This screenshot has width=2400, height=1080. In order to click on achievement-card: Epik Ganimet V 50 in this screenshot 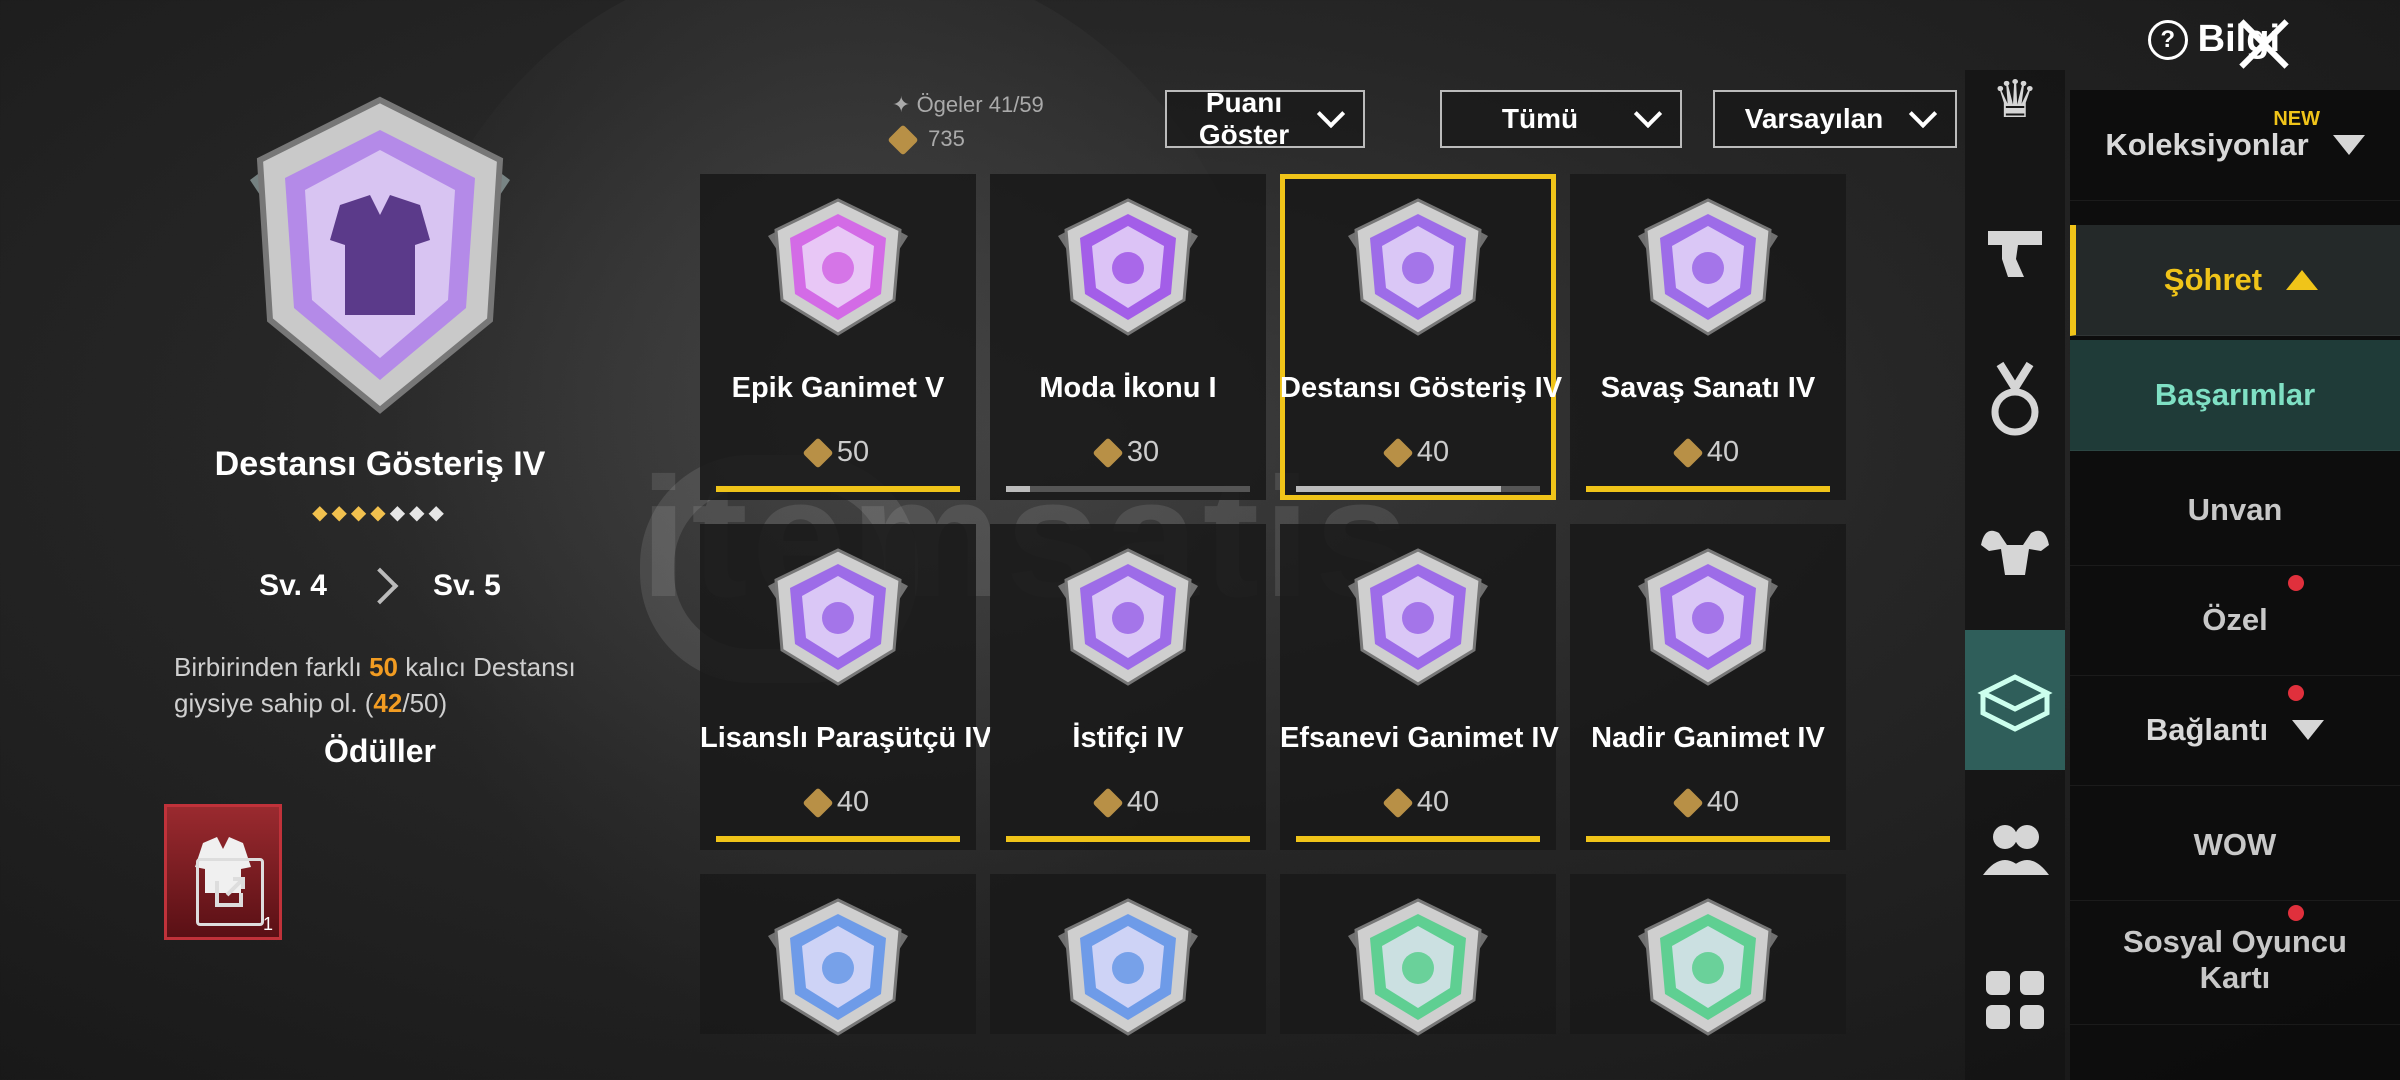, I will do `click(838, 337)`.